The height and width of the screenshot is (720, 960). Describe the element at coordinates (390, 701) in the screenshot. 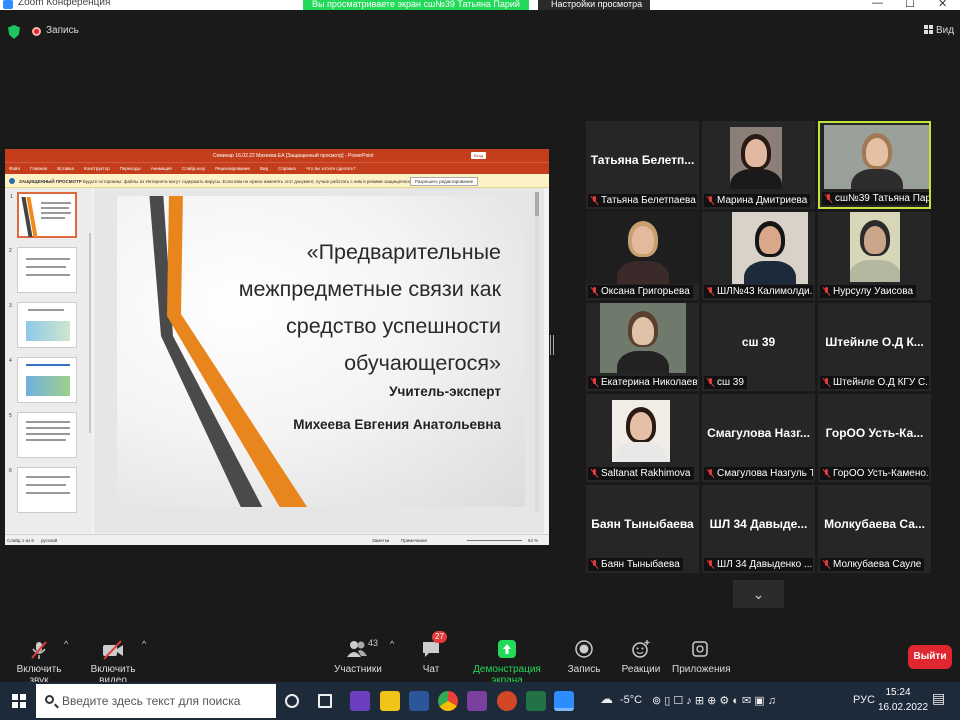

I see `file-explorer-icon` at that location.